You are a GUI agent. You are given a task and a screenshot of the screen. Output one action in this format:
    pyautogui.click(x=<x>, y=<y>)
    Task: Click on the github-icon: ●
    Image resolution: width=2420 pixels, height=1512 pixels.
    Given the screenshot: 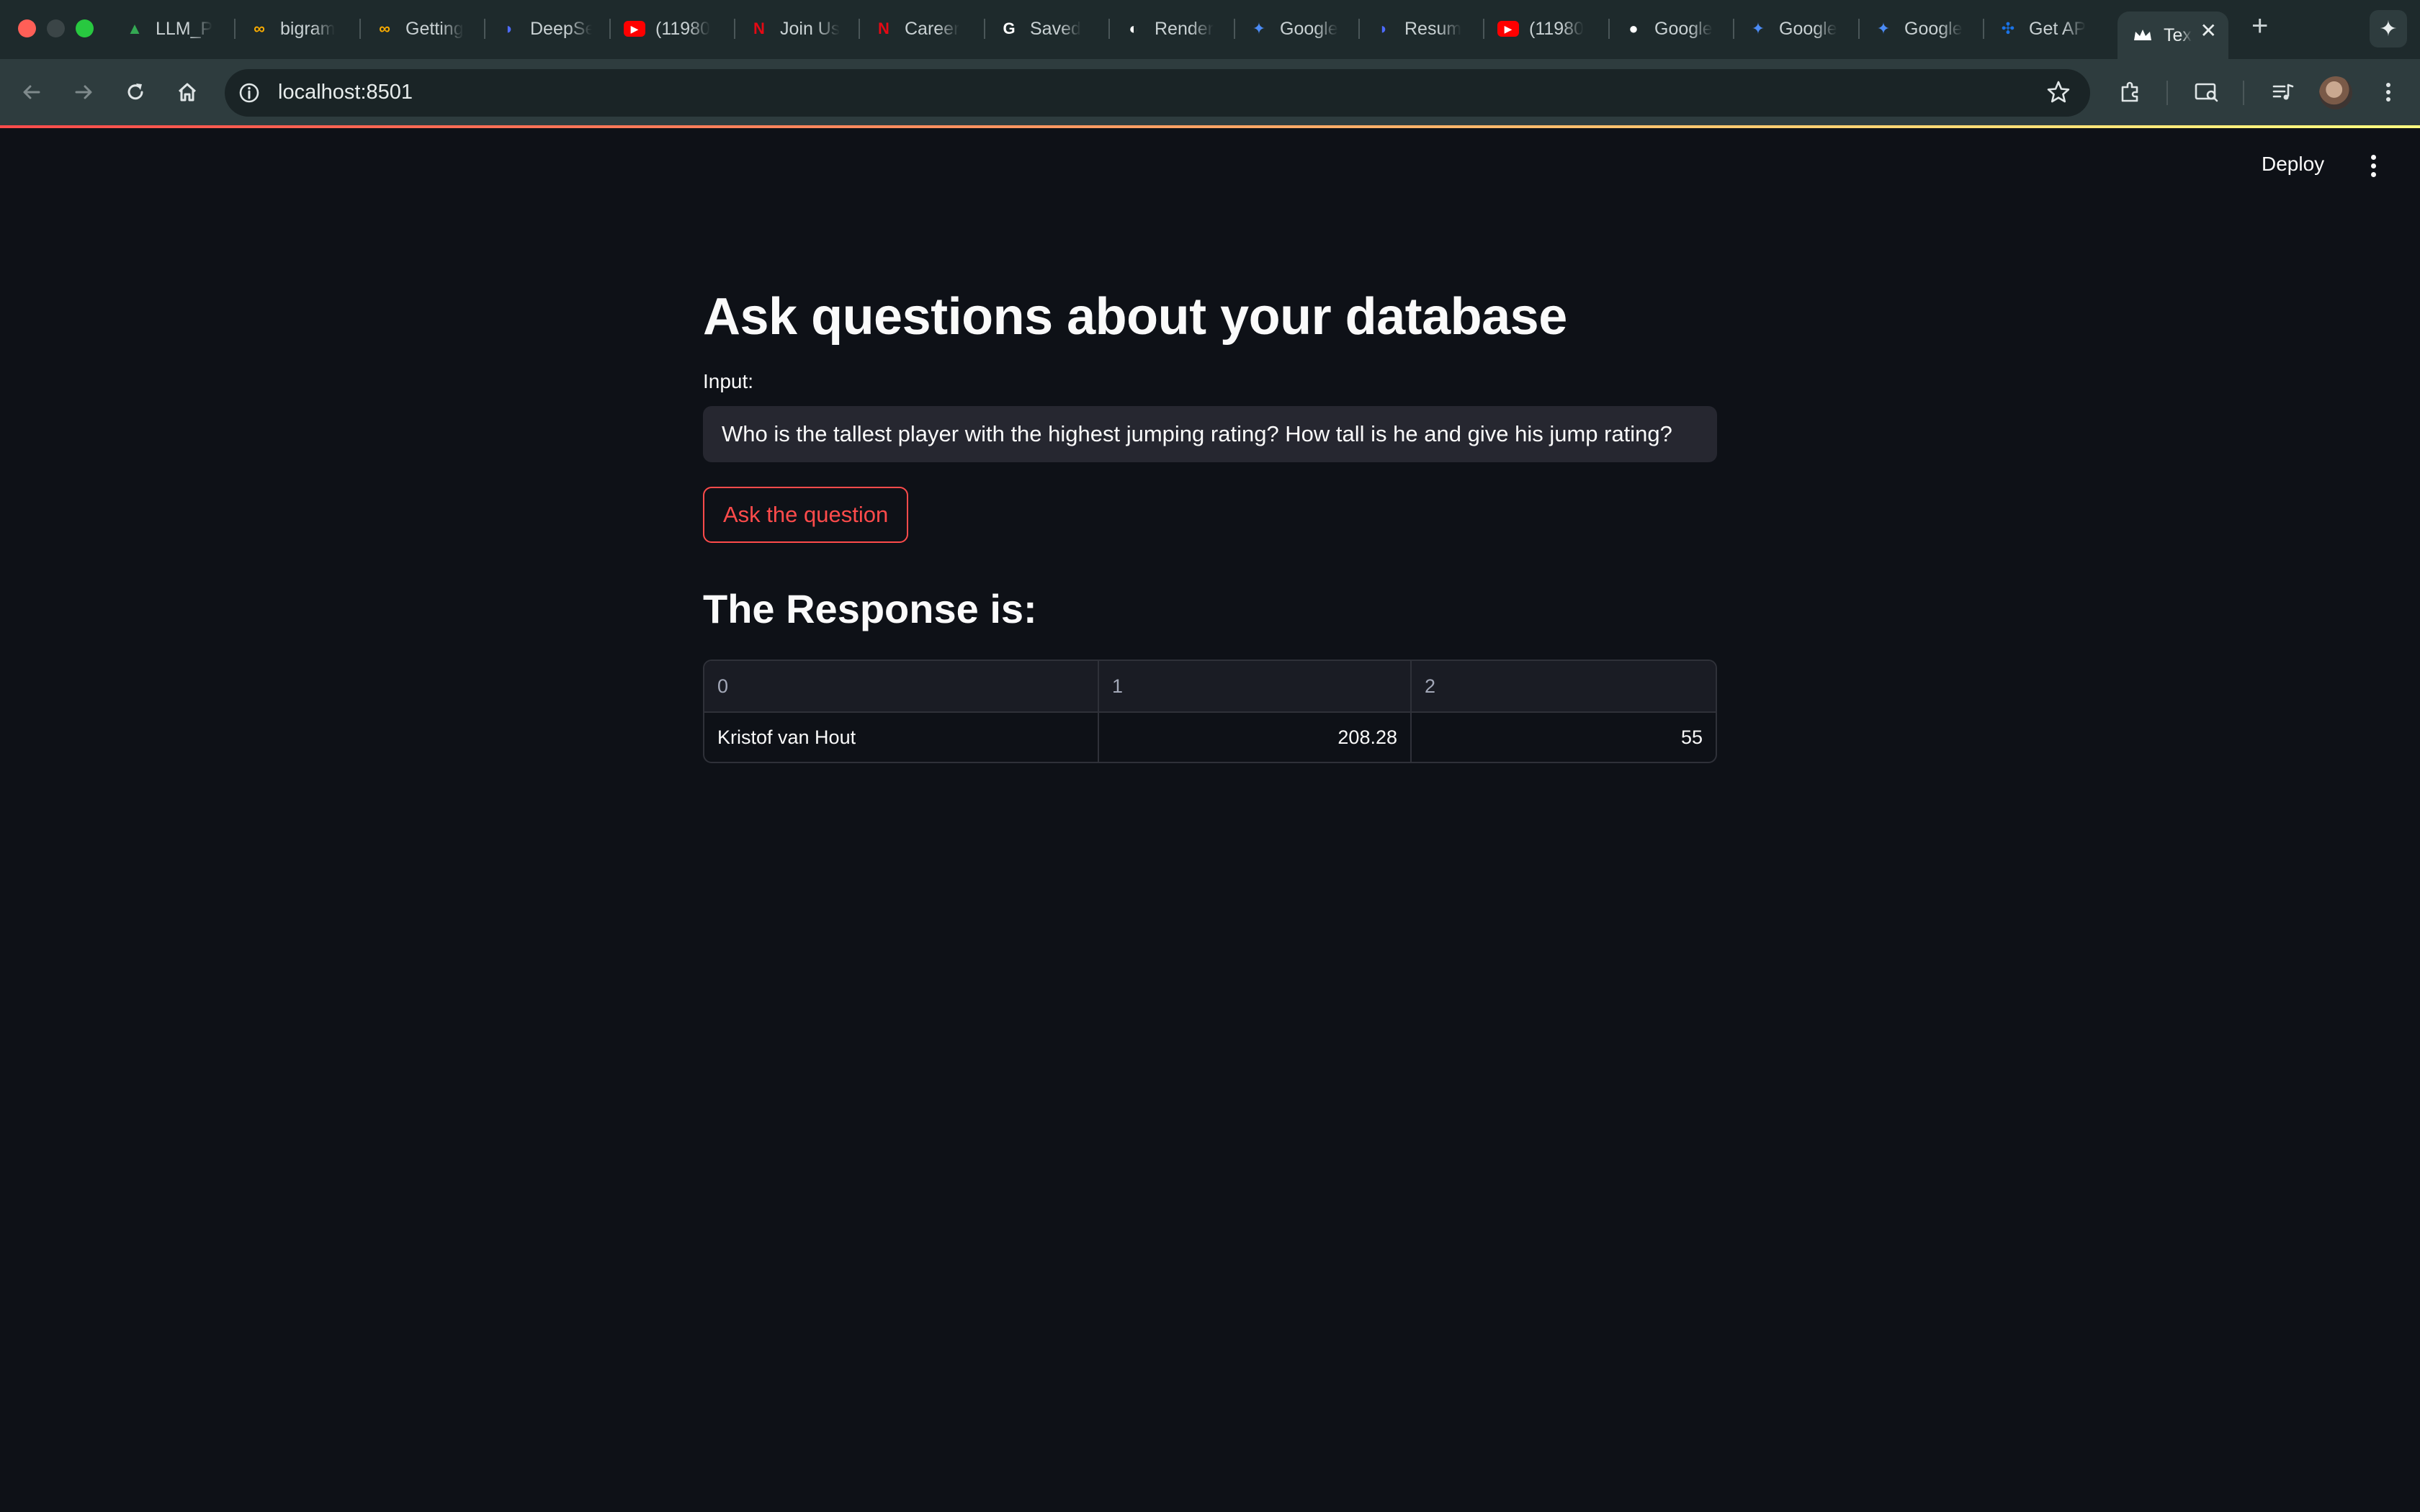 What is the action you would take?
    pyautogui.click(x=1633, y=28)
    